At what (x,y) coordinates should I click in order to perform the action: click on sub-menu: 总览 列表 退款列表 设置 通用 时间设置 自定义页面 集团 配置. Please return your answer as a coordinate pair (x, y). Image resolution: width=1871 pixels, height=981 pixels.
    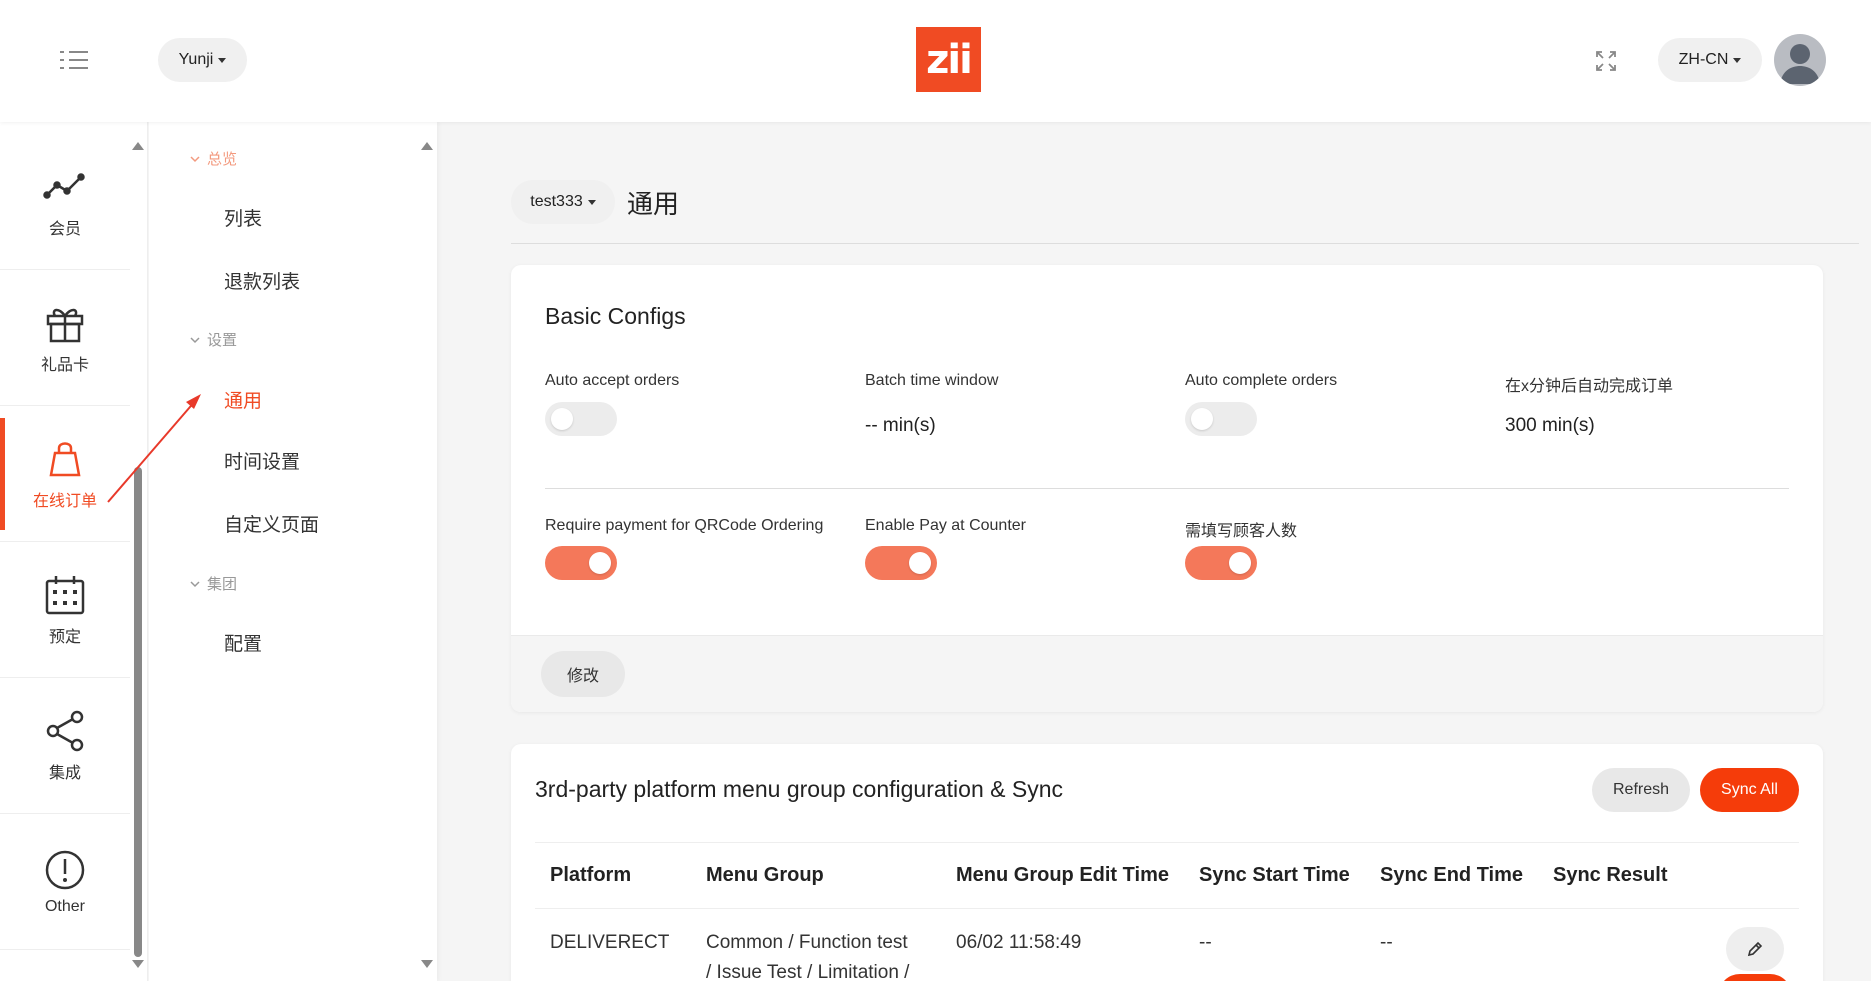
    Looking at the image, I should click on (293, 551).